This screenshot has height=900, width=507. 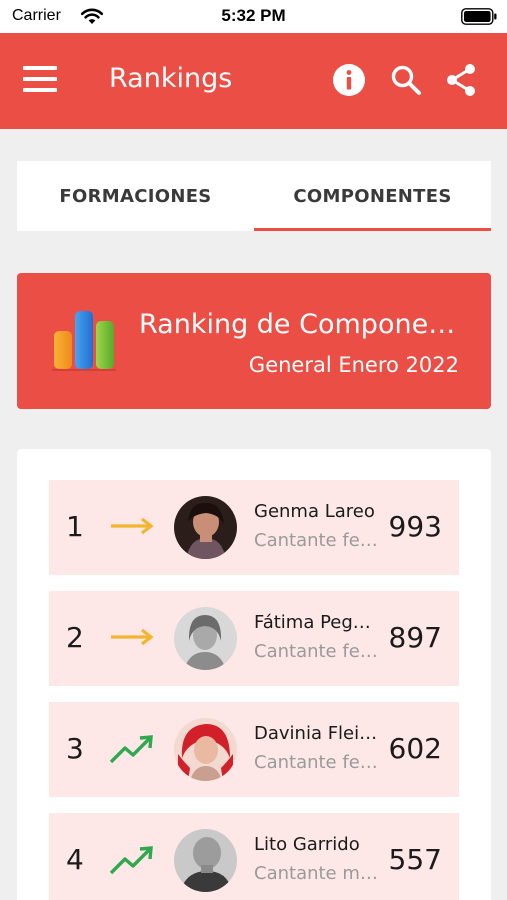 I want to click on rank-number: 4, so click(x=75, y=859).